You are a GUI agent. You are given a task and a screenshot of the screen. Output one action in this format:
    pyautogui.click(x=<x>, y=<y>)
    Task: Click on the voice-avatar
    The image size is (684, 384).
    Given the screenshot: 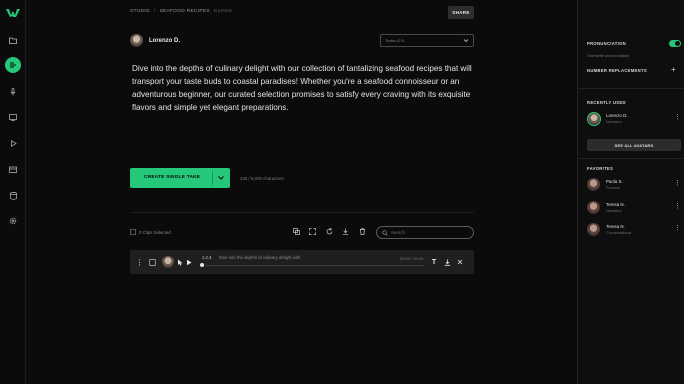 What is the action you would take?
    pyautogui.click(x=136, y=40)
    